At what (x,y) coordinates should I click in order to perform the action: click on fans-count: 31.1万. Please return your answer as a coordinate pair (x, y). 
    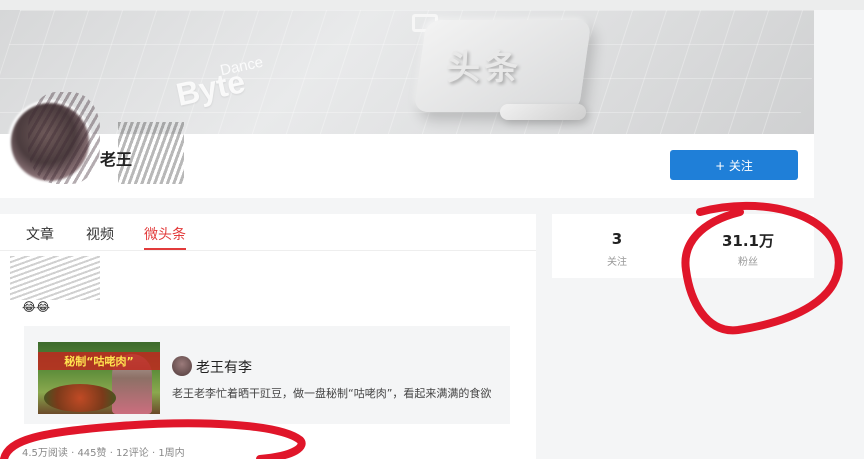
    Looking at the image, I should click on (748, 240).